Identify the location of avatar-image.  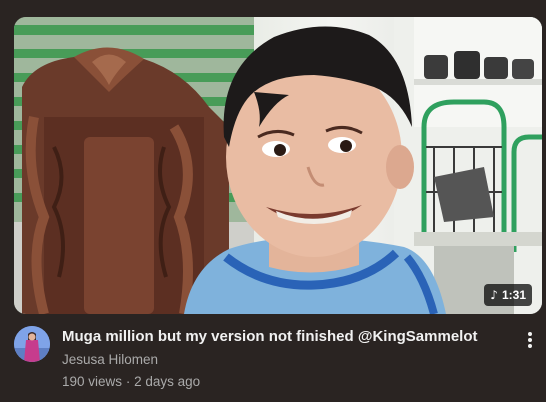
(32, 344).